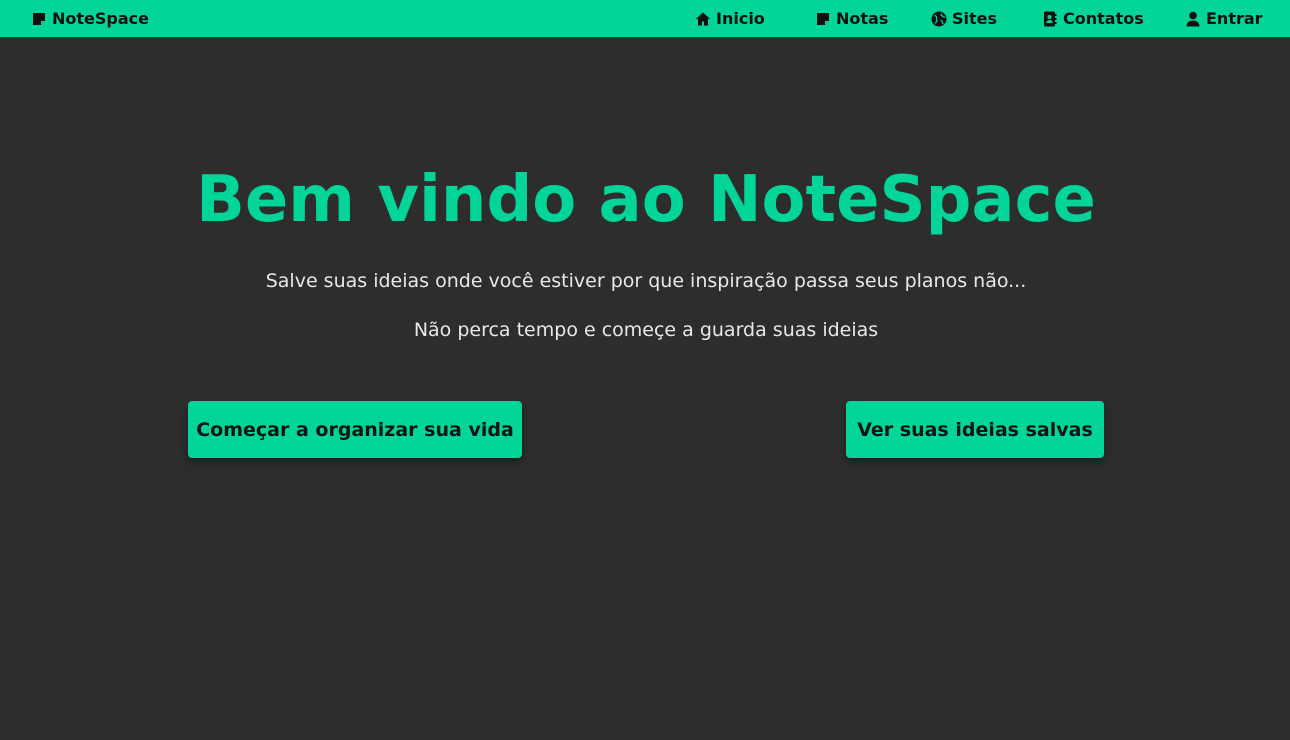 This screenshot has width=1290, height=740. What do you see at coordinates (1234, 18) in the screenshot?
I see `nav-item-label: Entrar` at bounding box center [1234, 18].